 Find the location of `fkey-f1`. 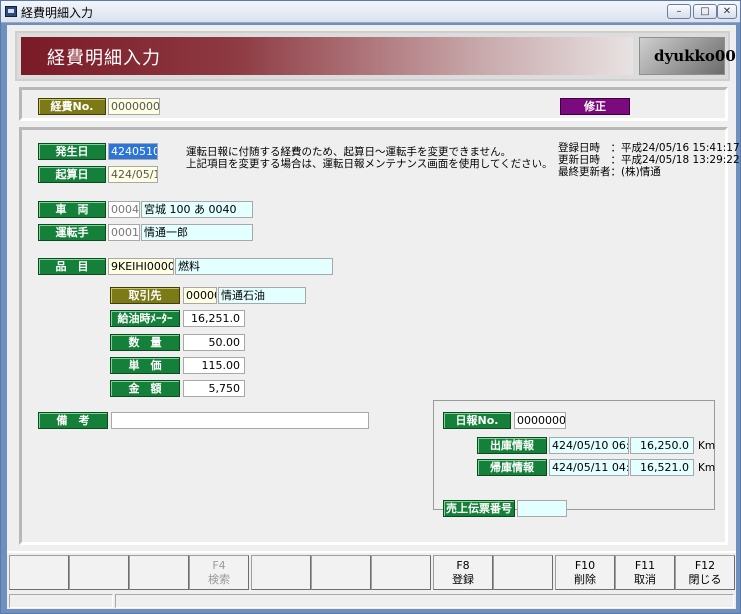

fkey-f1 is located at coordinates (39, 572).